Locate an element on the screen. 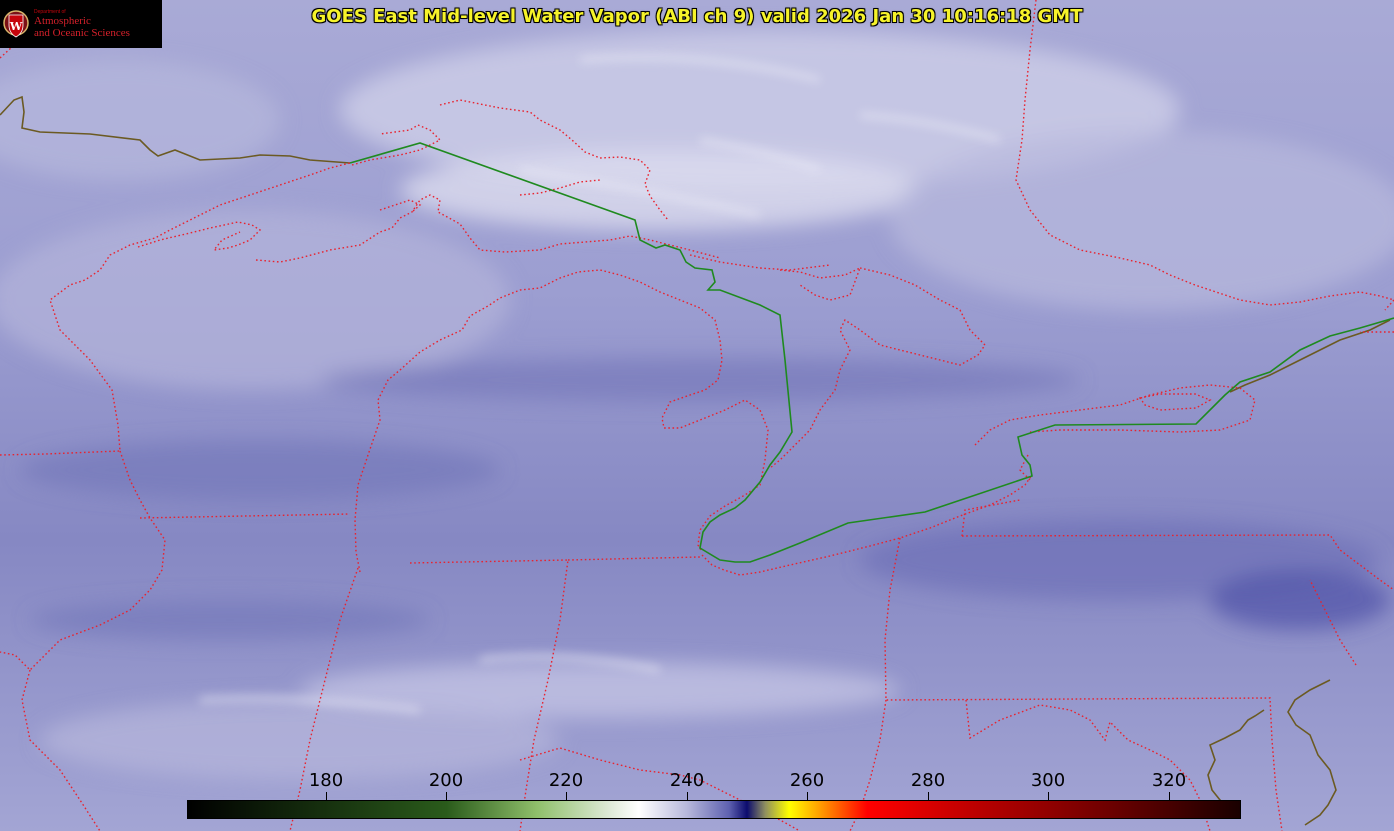 The image size is (1394, 831). colorbar-tick-label: 180 is located at coordinates (326, 780).